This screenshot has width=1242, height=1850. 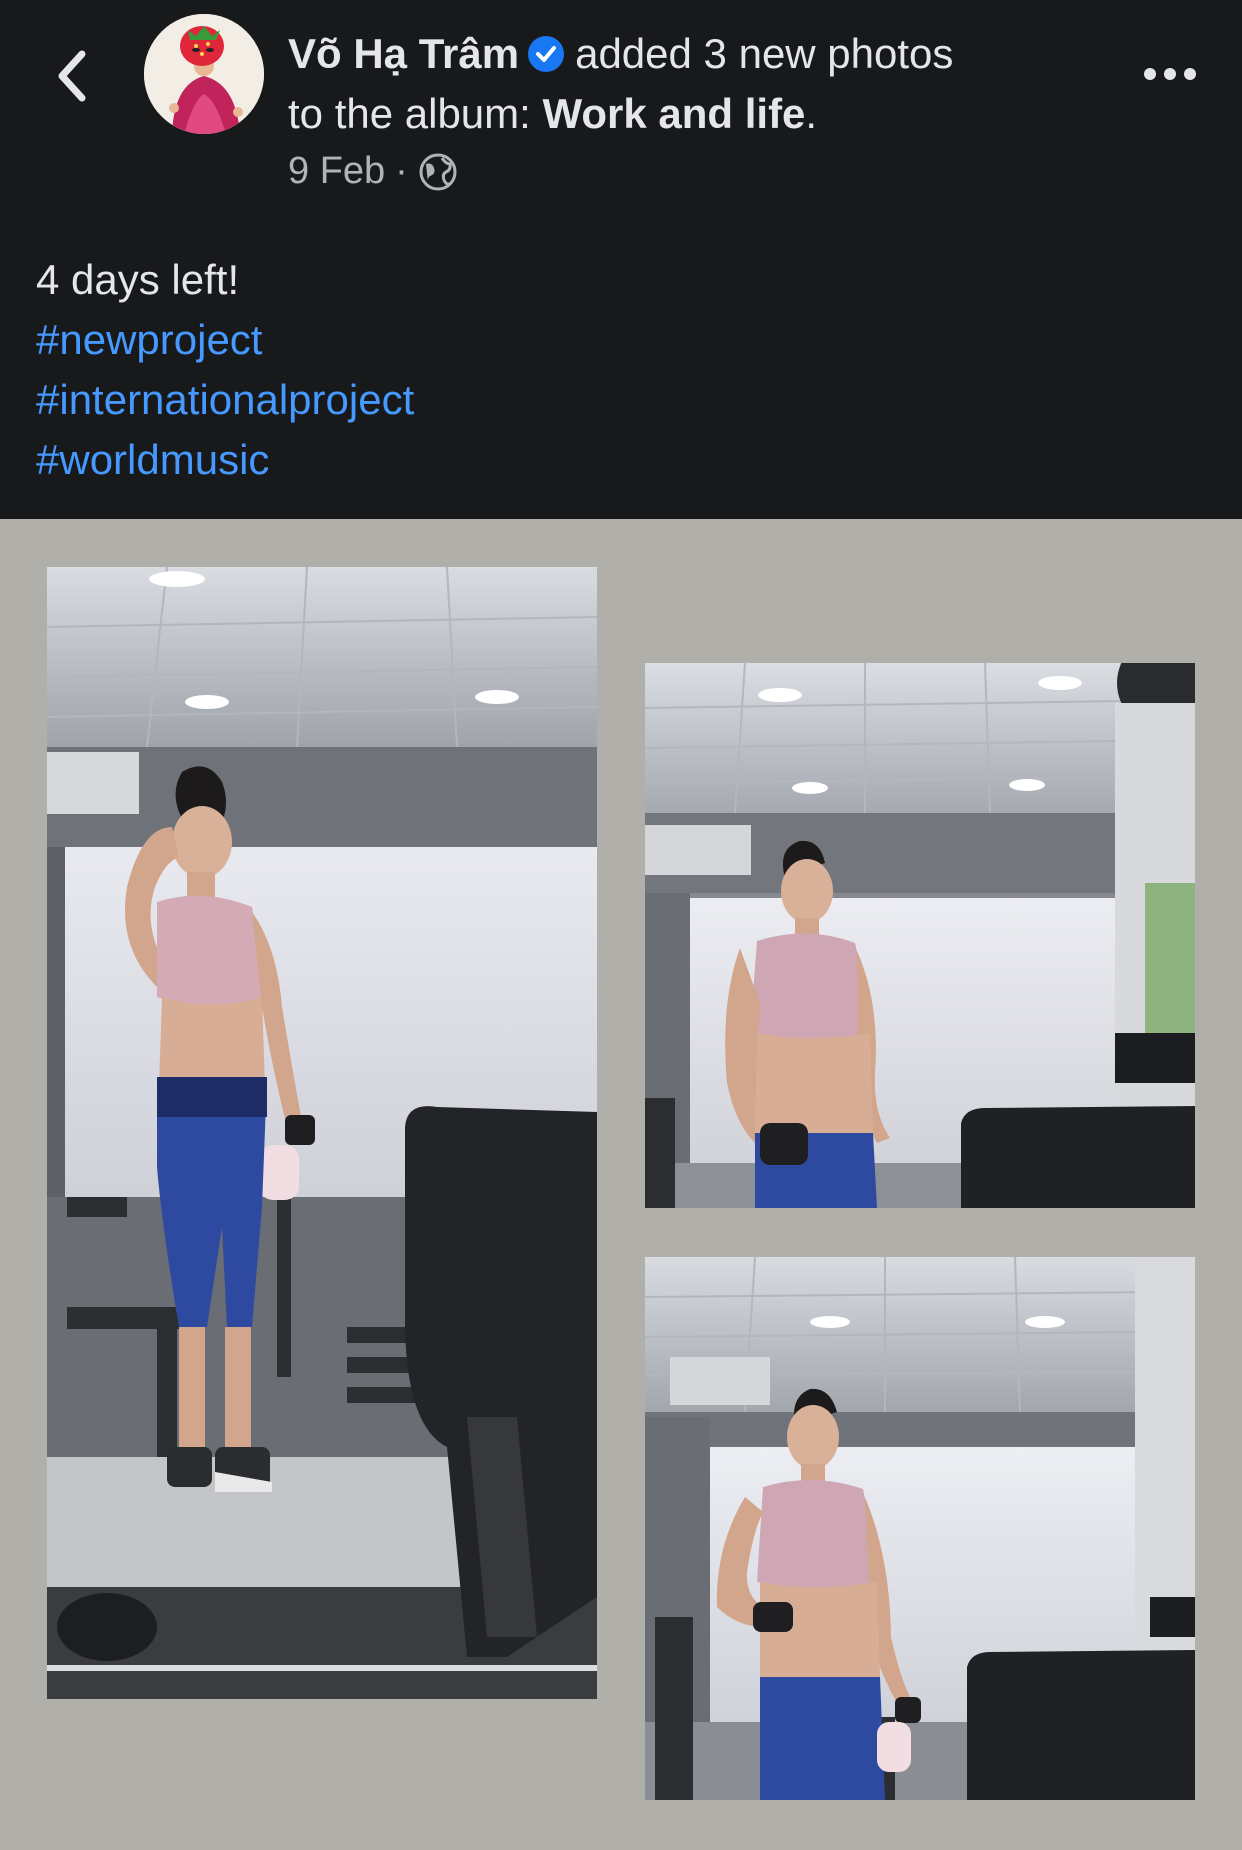 I want to click on chevron-left-icon, so click(x=72, y=76).